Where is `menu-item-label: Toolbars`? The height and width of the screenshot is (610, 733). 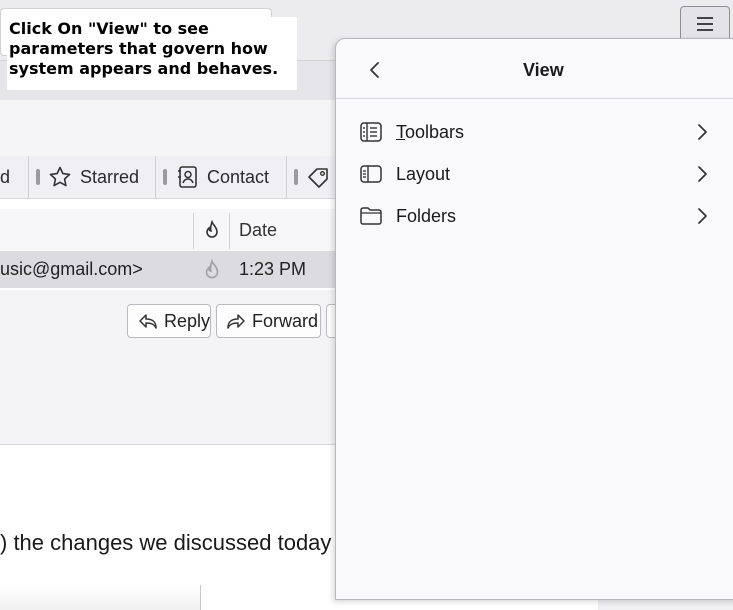
menu-item-label: Toolbars is located at coordinates (430, 132).